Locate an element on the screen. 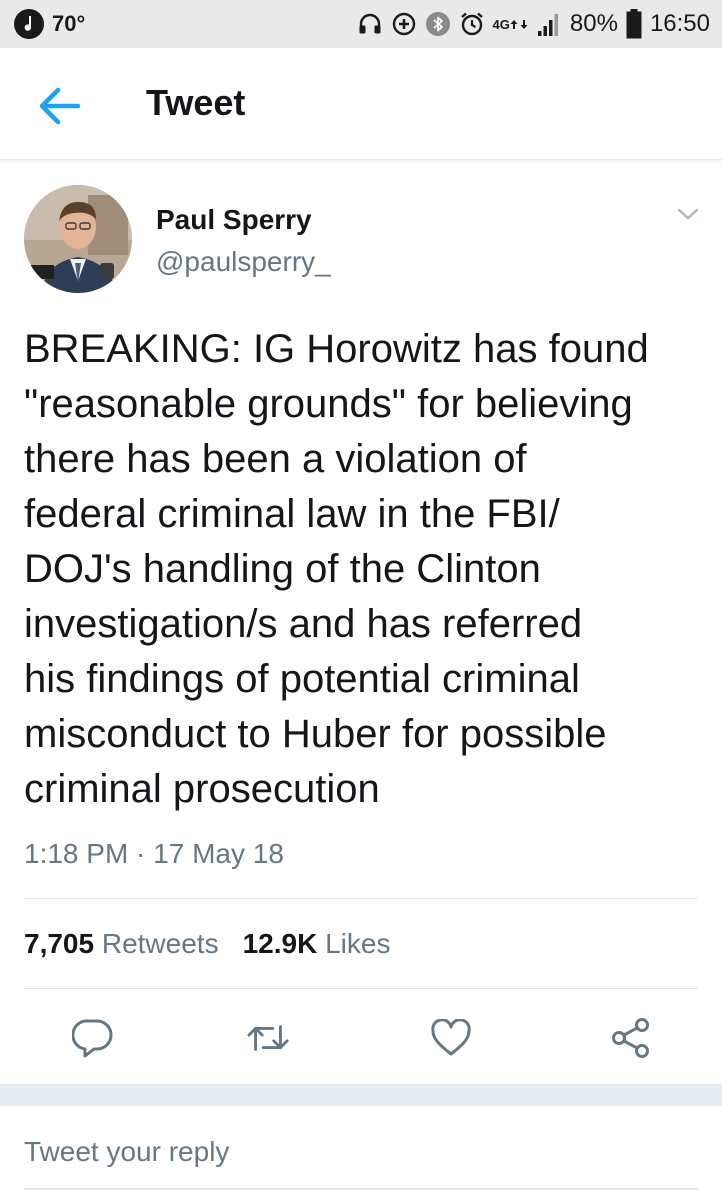 Image resolution: width=722 pixels, height=1200 pixels. profile-photo is located at coordinates (78, 239).